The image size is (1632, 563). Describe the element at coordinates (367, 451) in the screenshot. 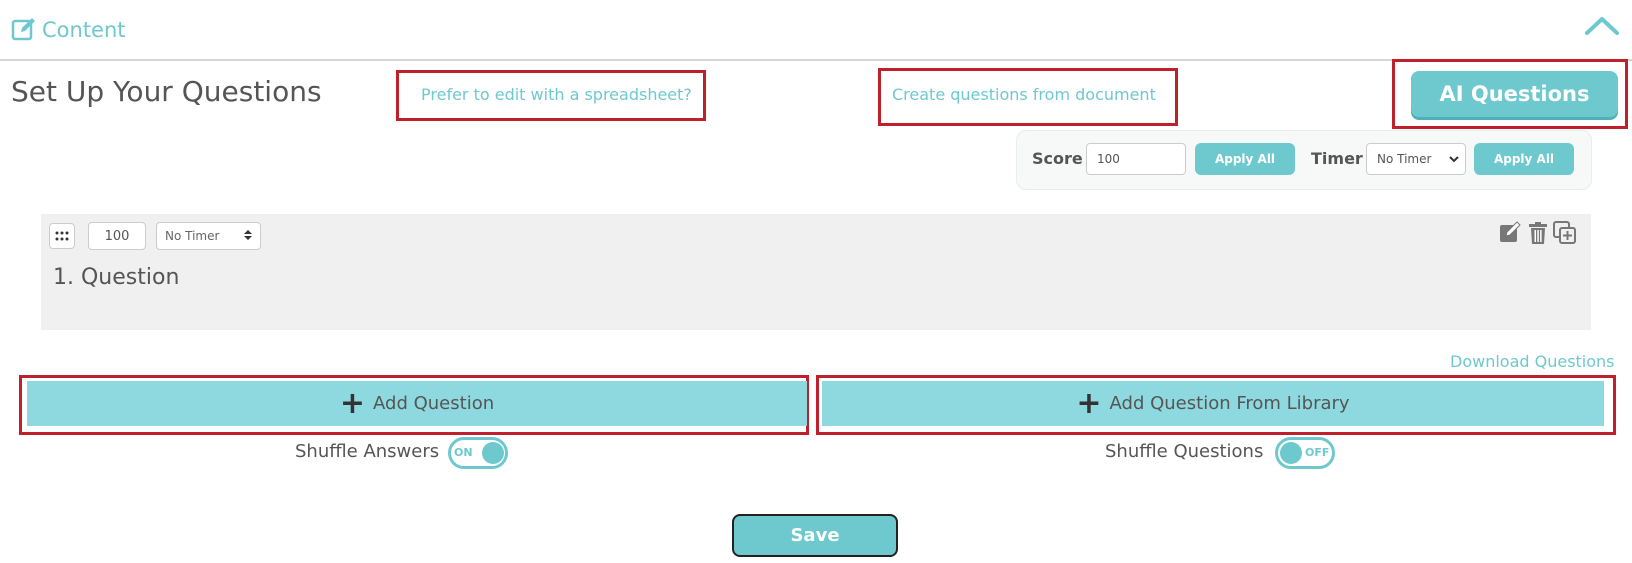

I see `shuffle-answers-label: Shuffle Answers` at that location.